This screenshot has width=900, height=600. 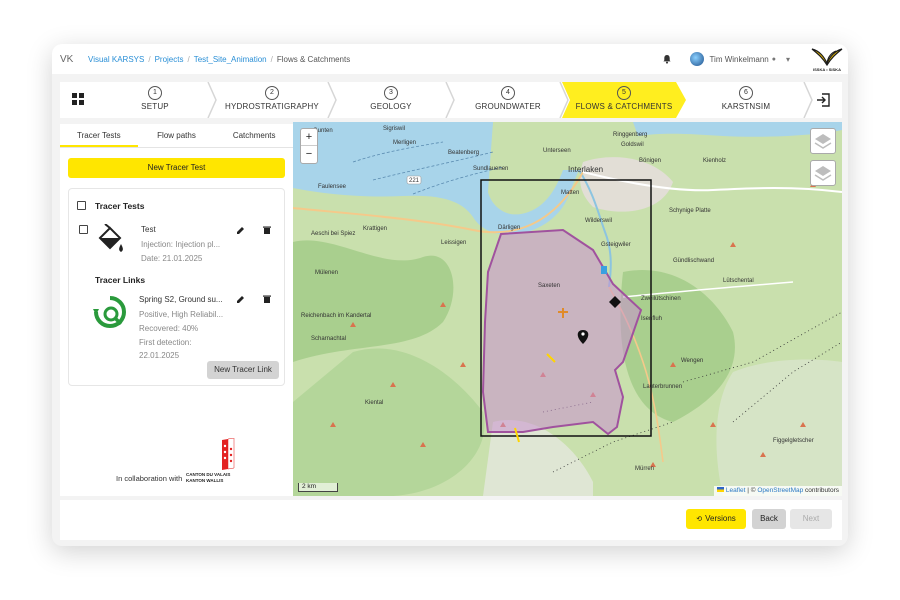 I want to click on map-label-merligen: Merligen, so click(x=404, y=143).